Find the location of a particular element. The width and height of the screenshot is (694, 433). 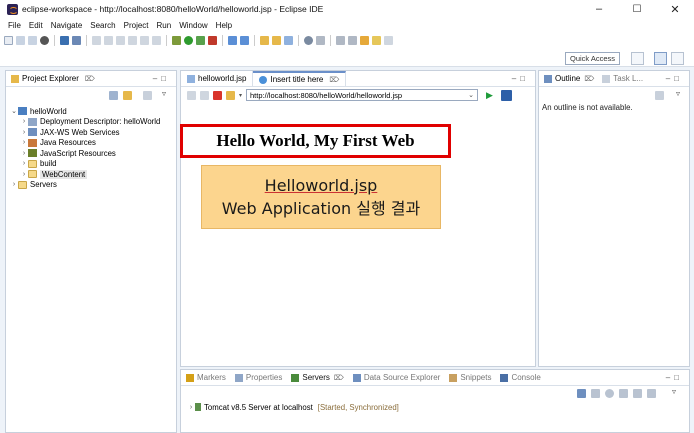

tab-insert-title-here: Insert title here ⌦ is located at coordinates (300, 78).